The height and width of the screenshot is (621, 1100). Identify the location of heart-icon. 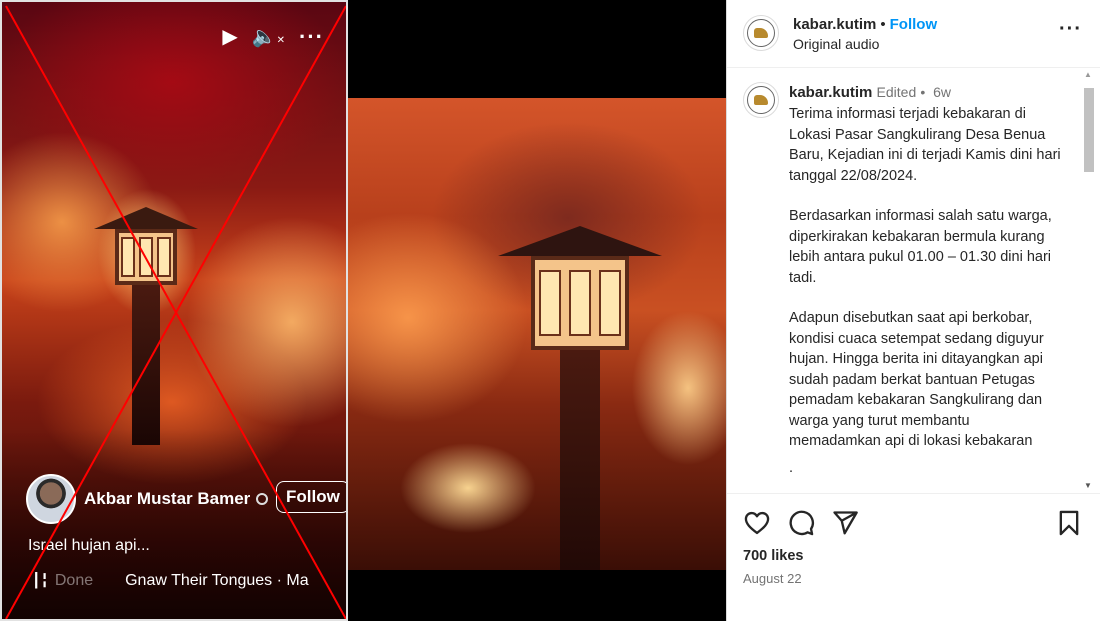
(757, 523).